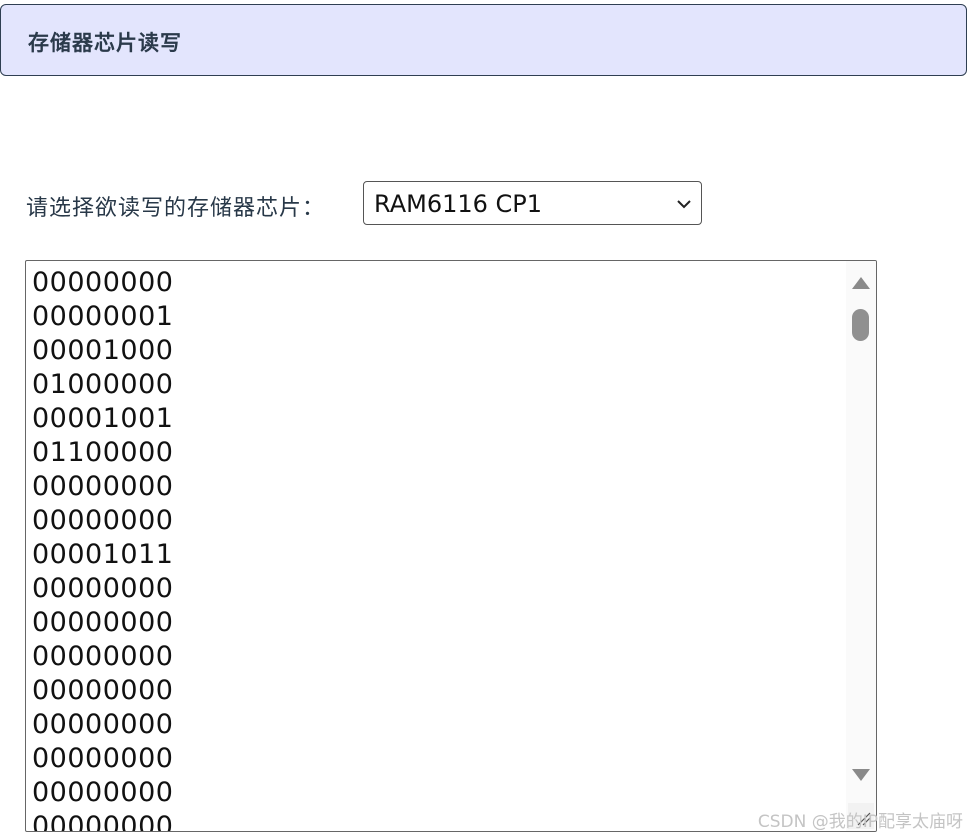  Describe the element at coordinates (103, 418) in the screenshot. I see `memory-line: 00001001` at that location.